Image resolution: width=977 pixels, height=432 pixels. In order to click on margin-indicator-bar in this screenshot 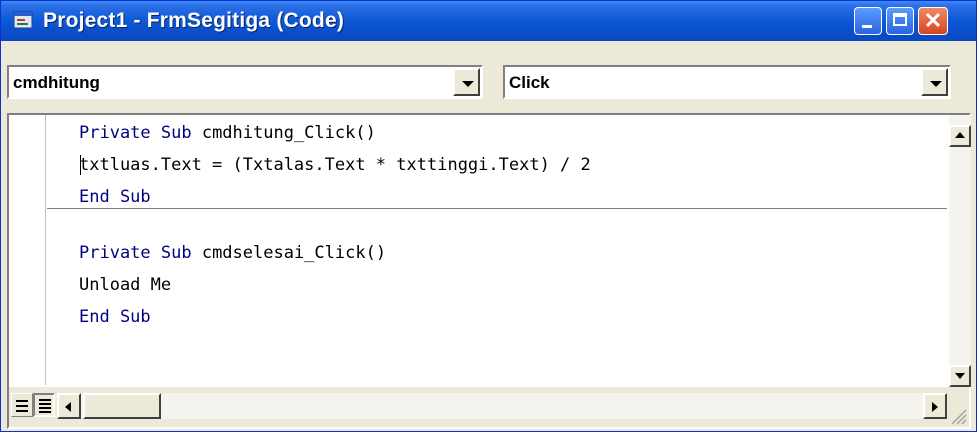, I will do `click(27, 250)`.